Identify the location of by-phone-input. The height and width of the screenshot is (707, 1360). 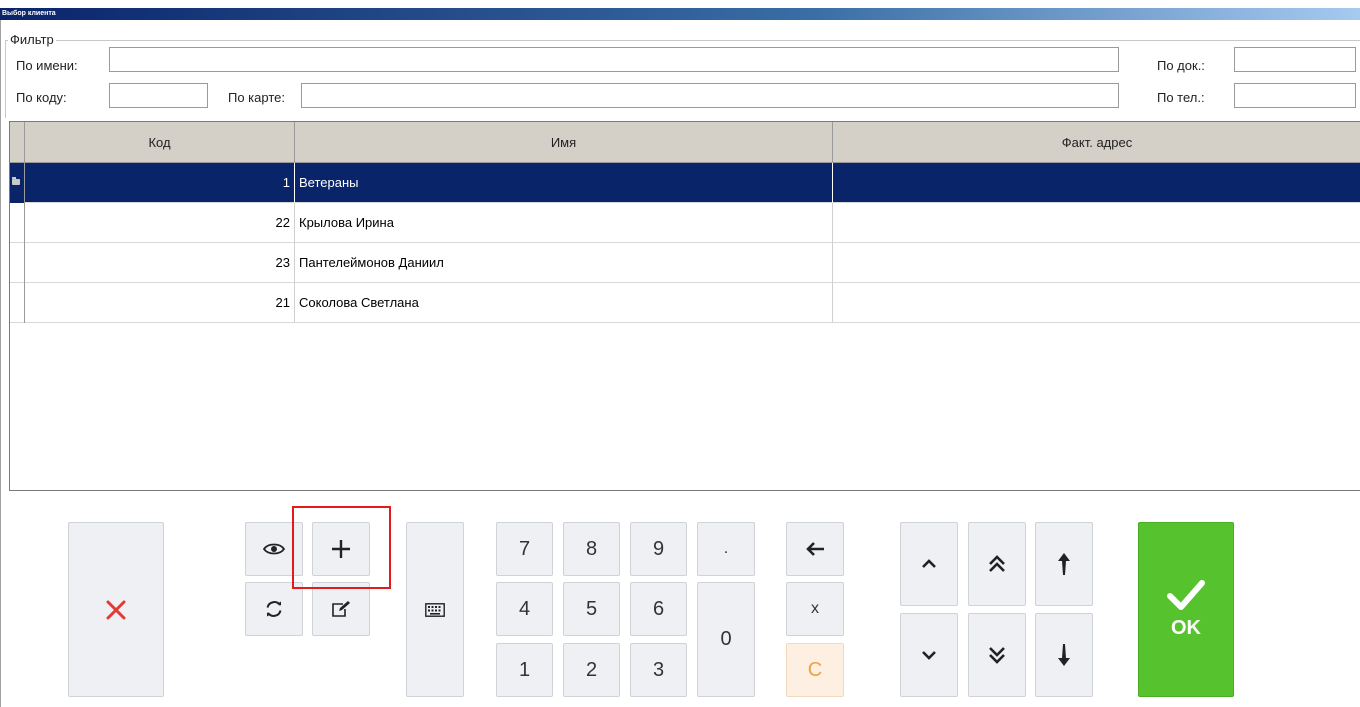
(1295, 95).